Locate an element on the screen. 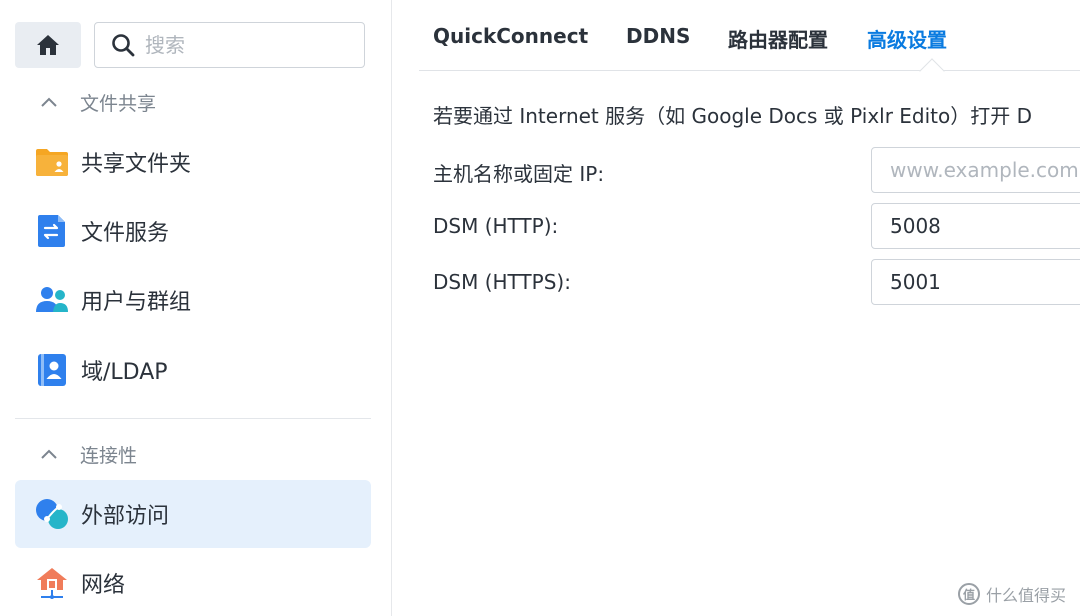  section-file-sharing: 文件共享 is located at coordinates (98, 102).